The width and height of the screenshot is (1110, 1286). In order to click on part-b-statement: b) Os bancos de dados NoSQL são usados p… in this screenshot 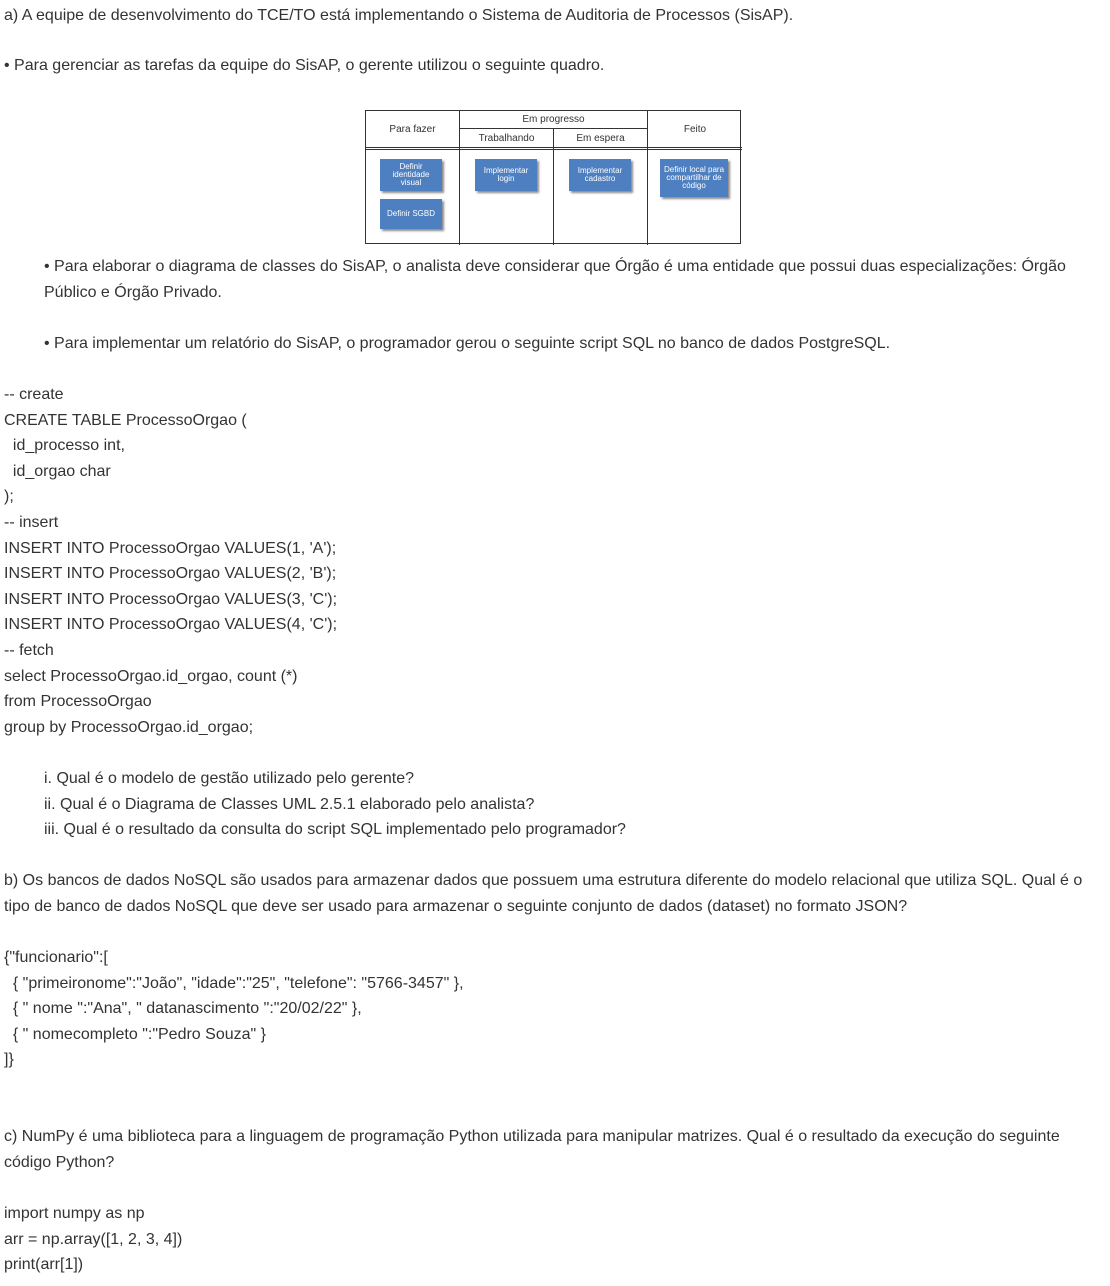, I will do `click(543, 893)`.